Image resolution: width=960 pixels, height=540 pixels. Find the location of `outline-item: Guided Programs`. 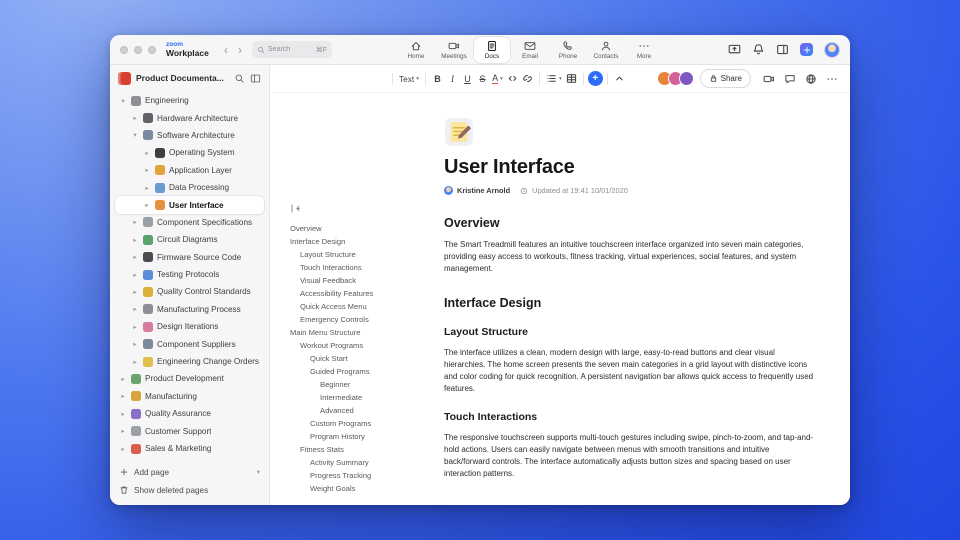

outline-item: Guided Programs is located at coordinates (361, 371).